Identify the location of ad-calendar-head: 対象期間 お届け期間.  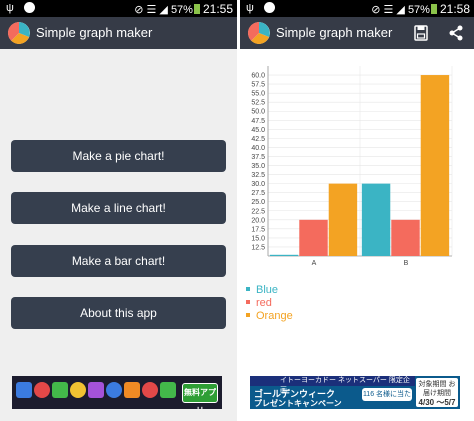
(437, 389).